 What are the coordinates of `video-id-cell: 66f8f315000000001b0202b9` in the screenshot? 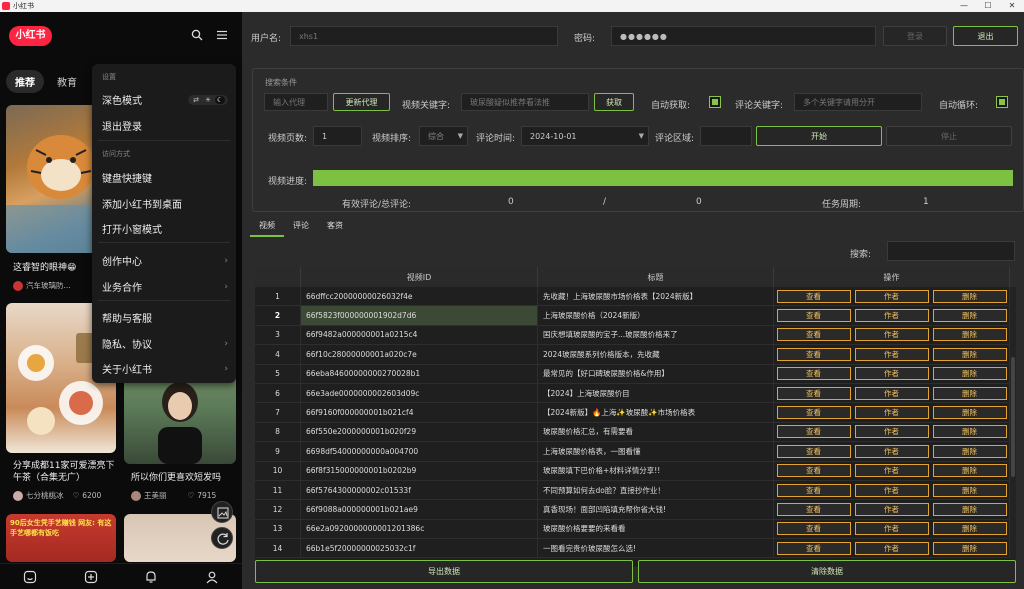 It's located at (419, 470).